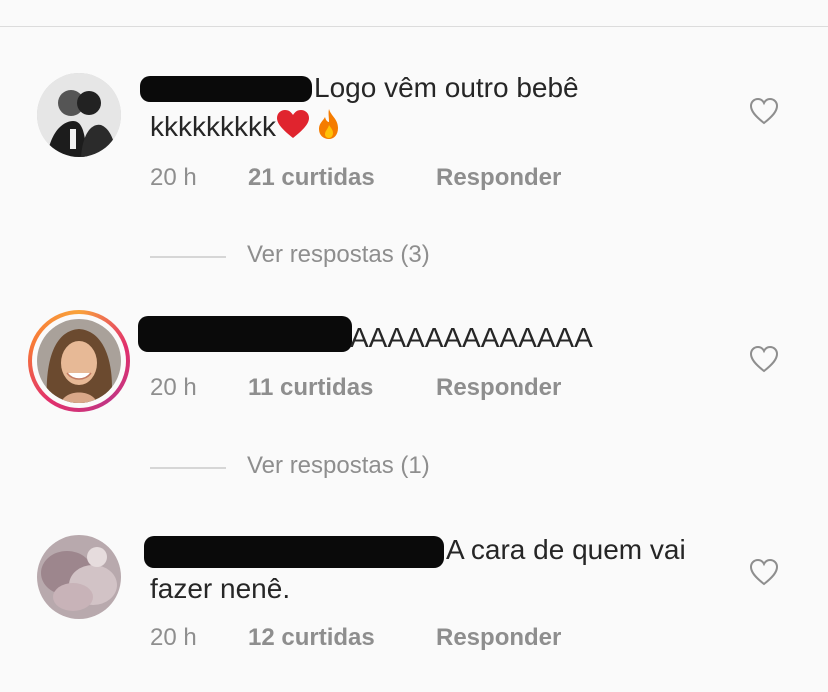 The height and width of the screenshot is (692, 828). Describe the element at coordinates (220, 588) in the screenshot. I see `comment-text-line2: fazer nenê.` at that location.